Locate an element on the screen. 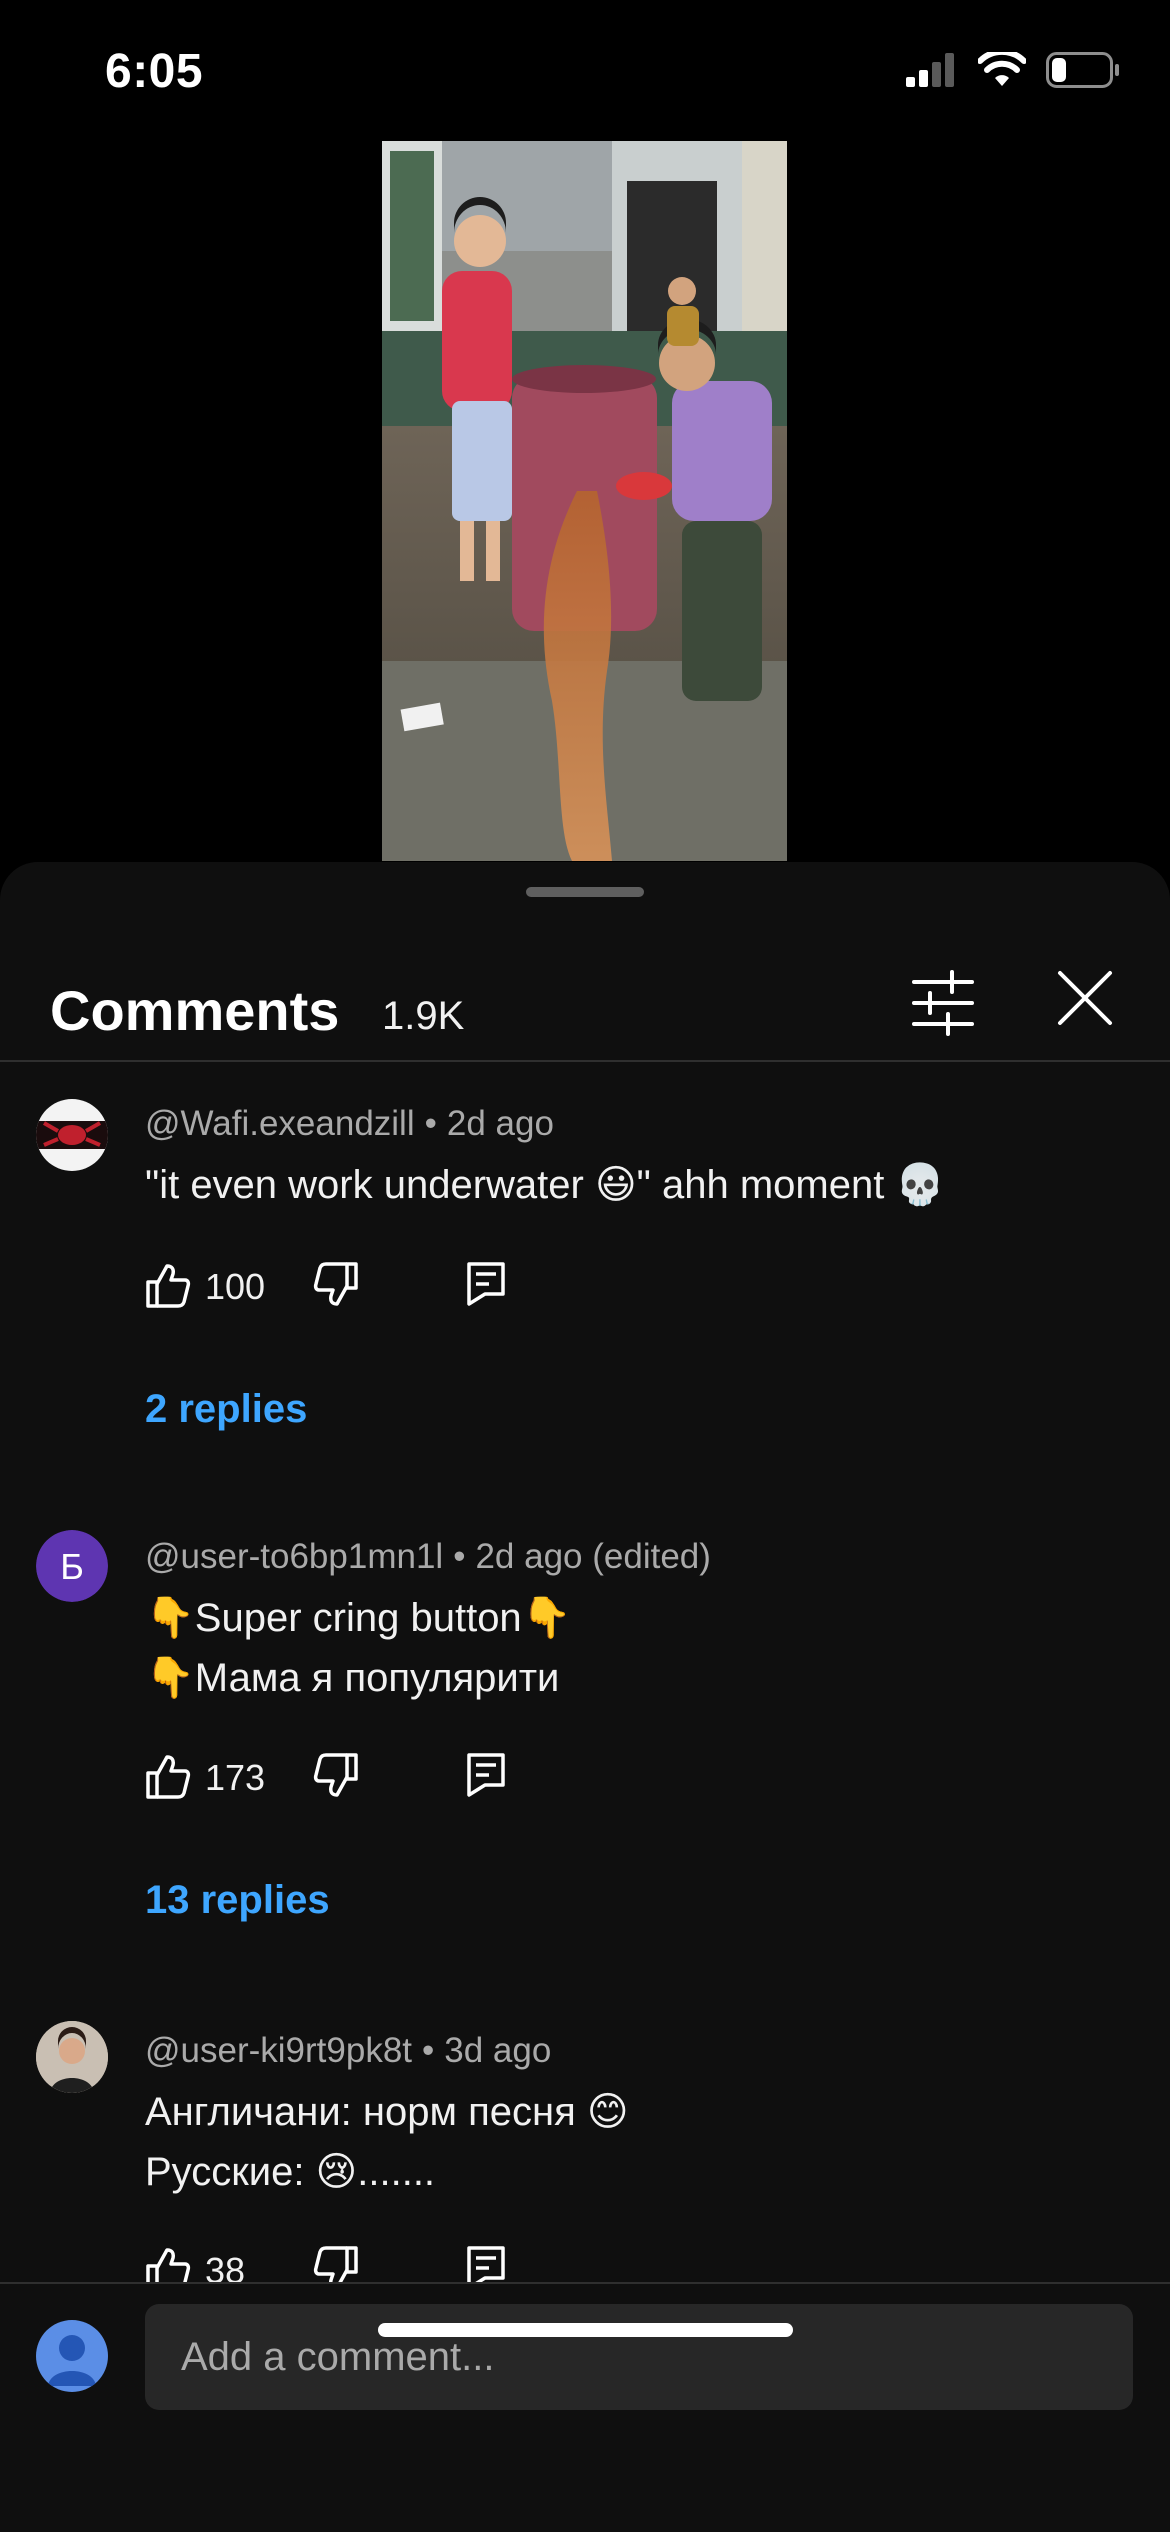  comment-time: 2d ago is located at coordinates (500, 1123).